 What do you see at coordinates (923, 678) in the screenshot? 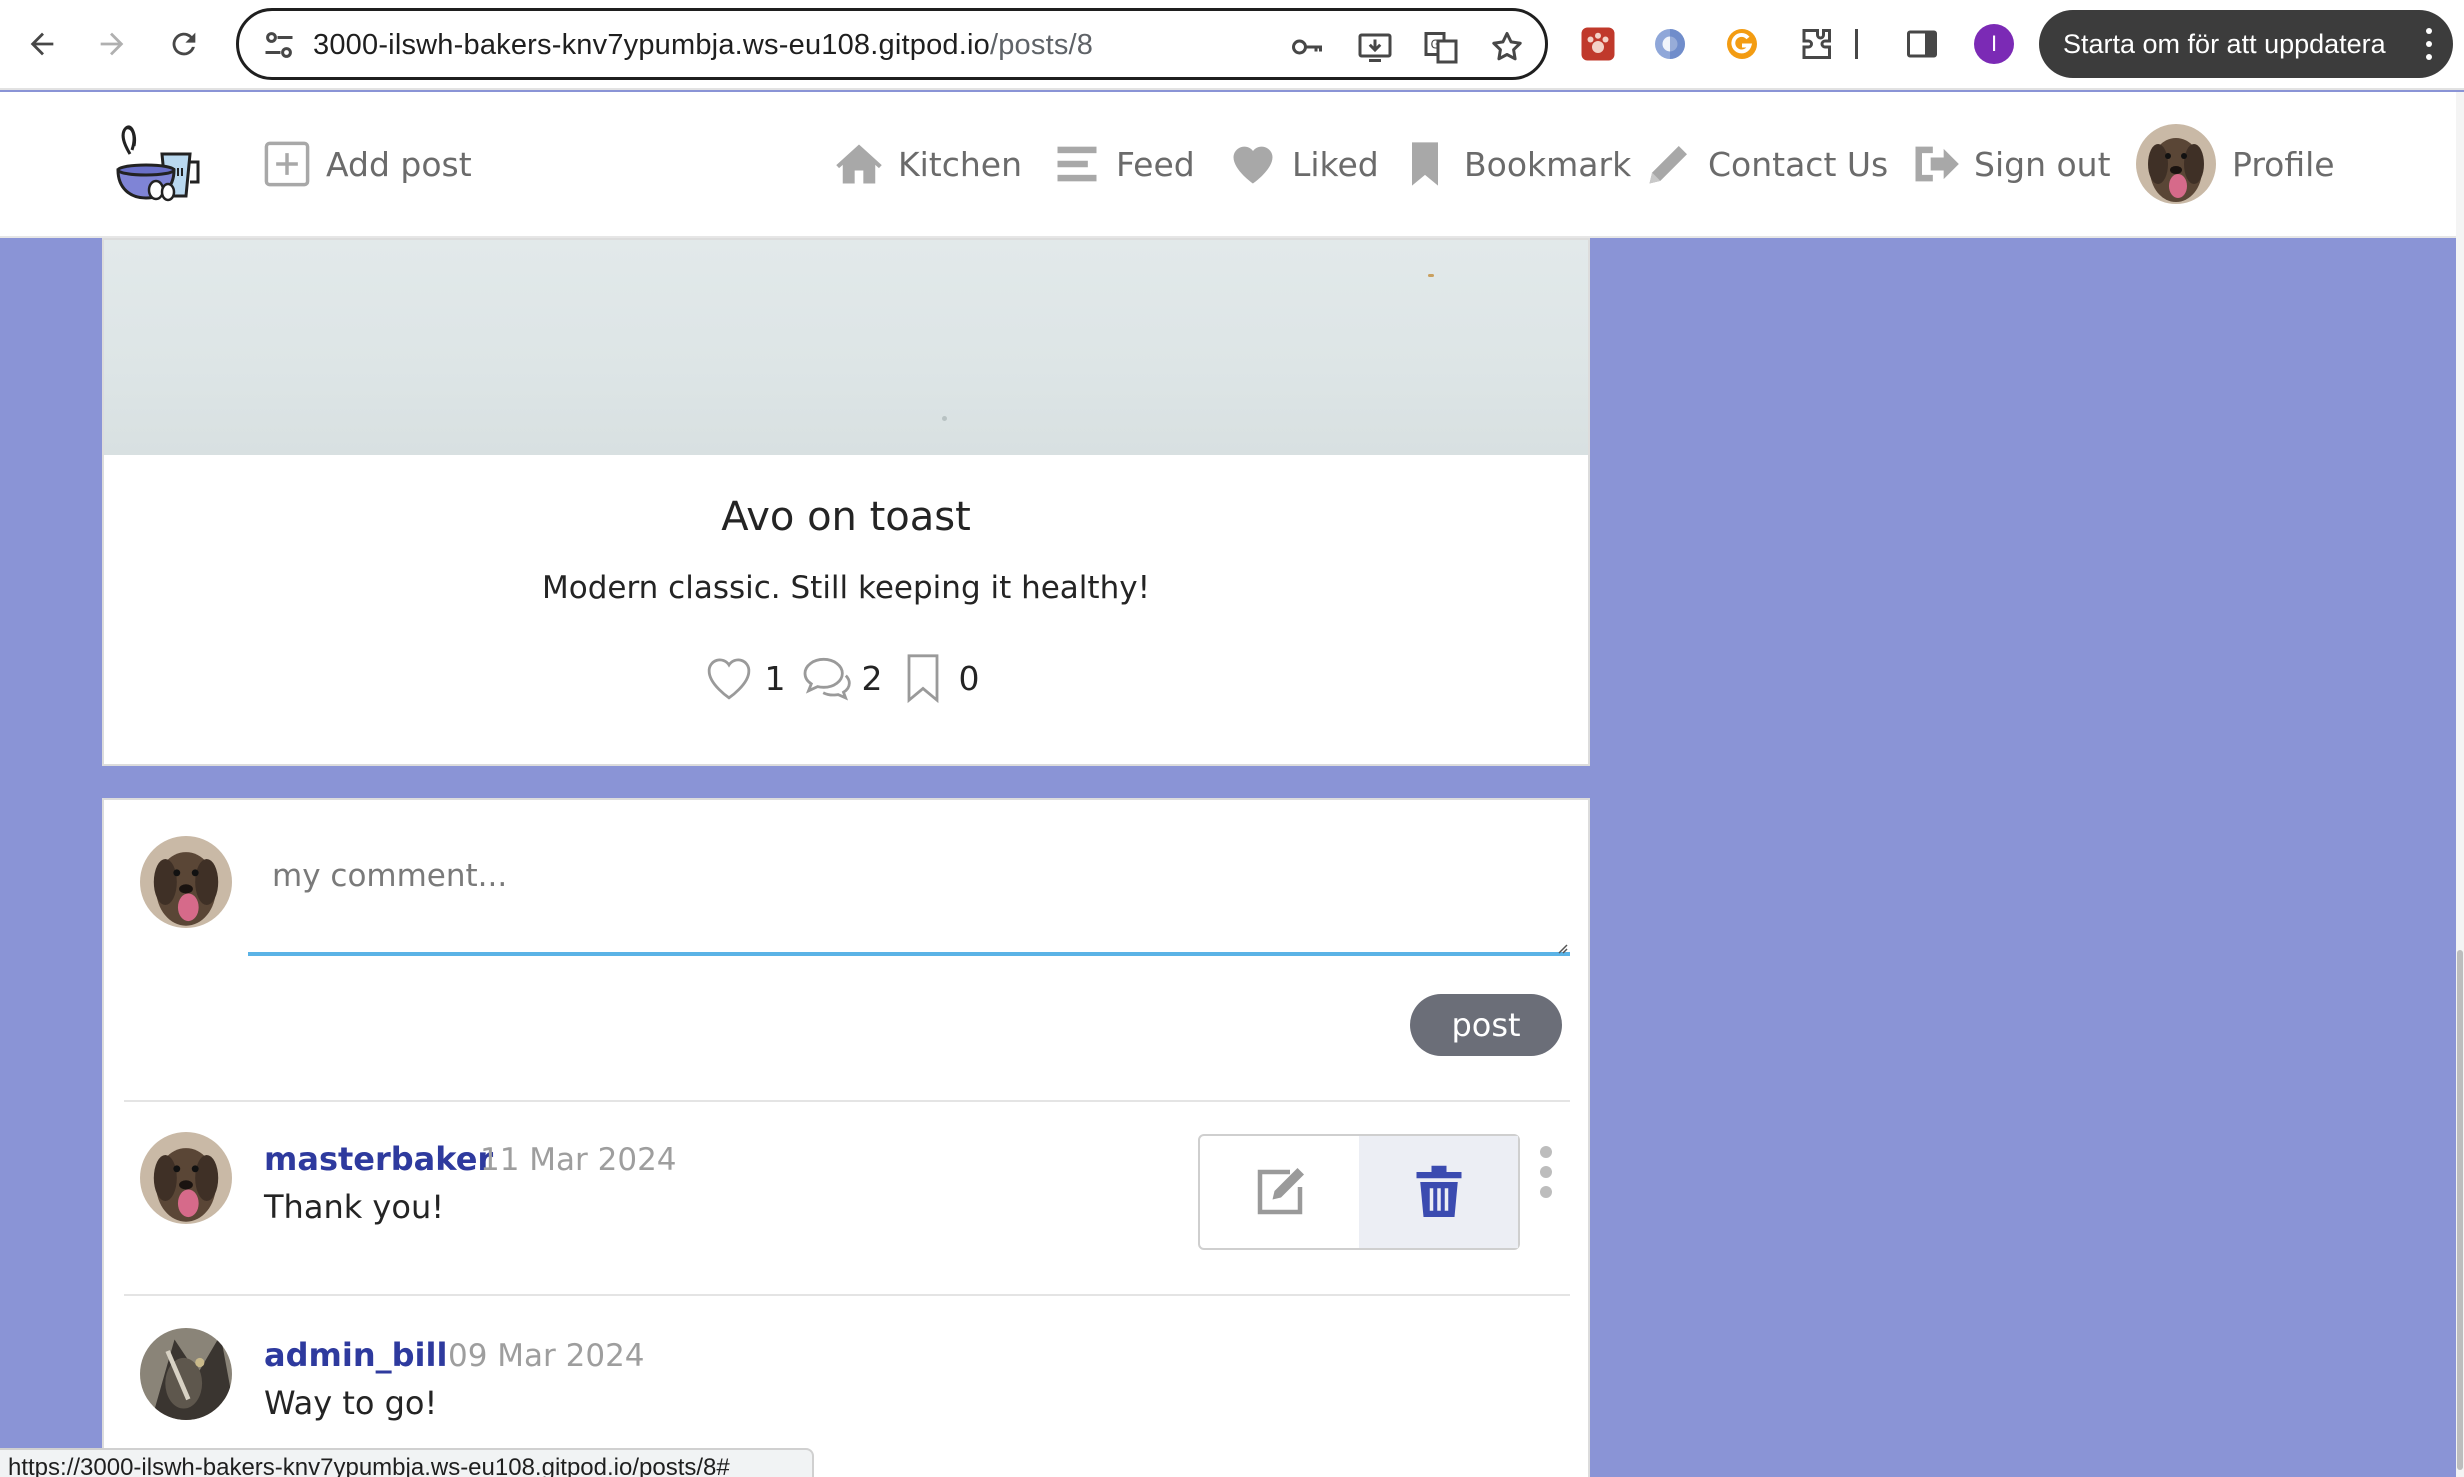
I see `bookmark-outline-icon` at bounding box center [923, 678].